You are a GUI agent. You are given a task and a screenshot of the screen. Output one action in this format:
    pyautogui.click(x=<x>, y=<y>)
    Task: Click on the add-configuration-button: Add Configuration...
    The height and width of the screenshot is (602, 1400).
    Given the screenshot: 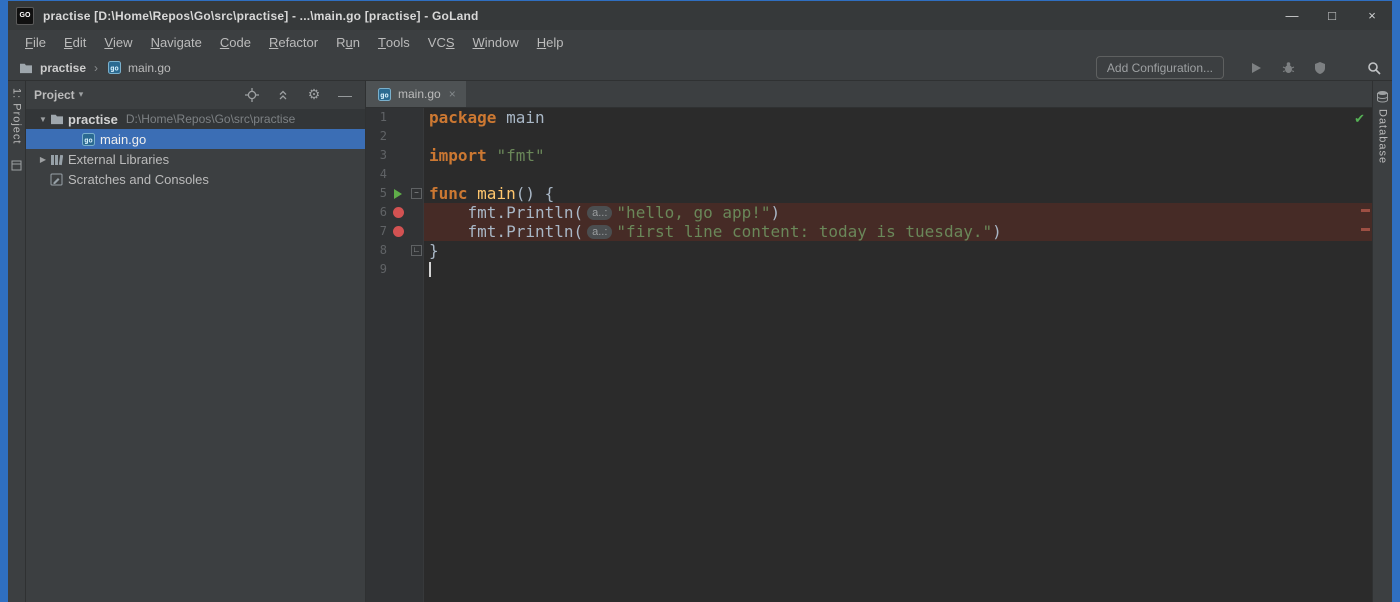 What is the action you would take?
    pyautogui.click(x=1159, y=67)
    